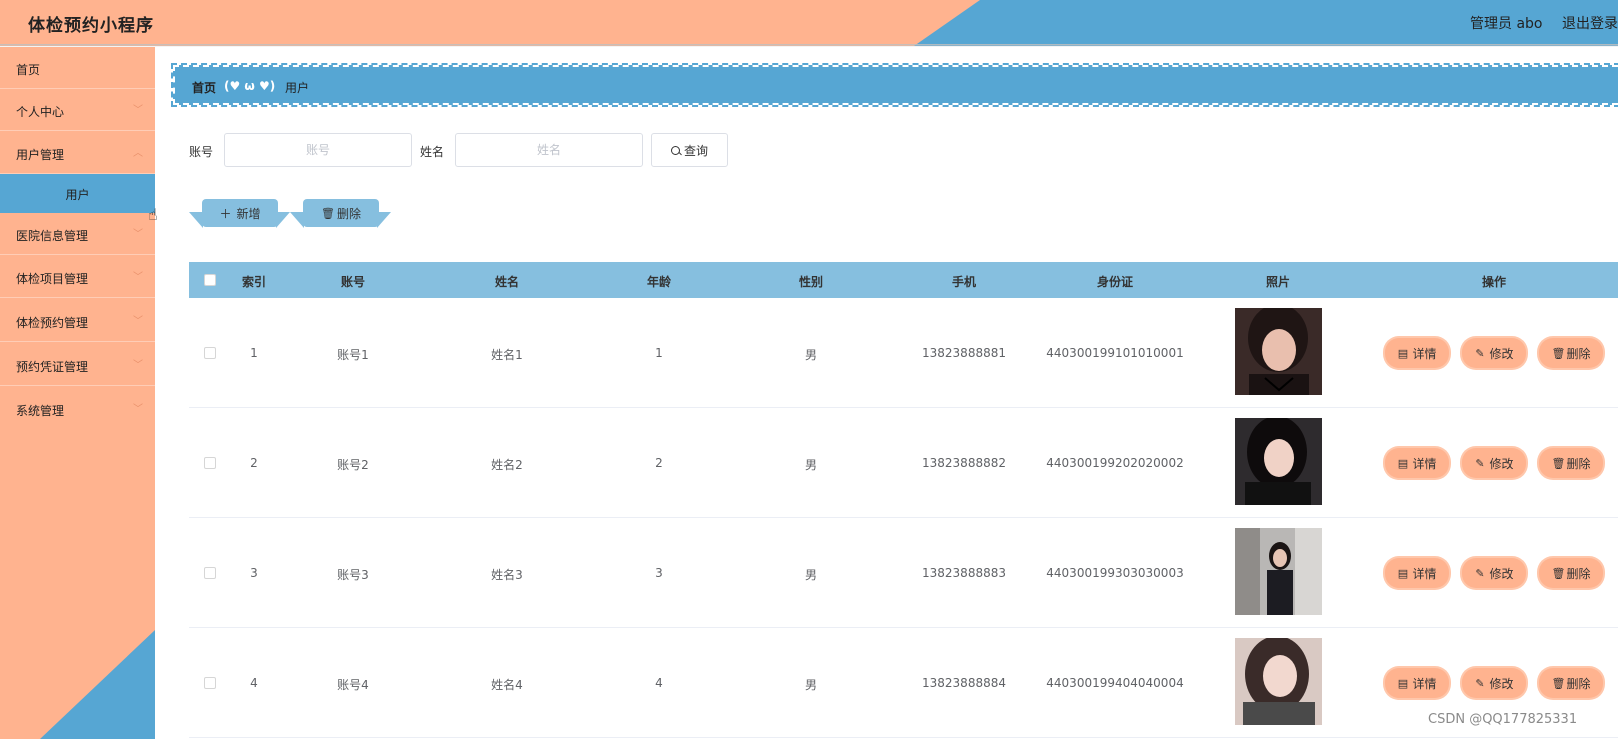 This screenshot has width=1618, height=739. What do you see at coordinates (903, 280) in the screenshot?
I see `table-header: 索引 账号 姓名 年龄 性别 手机 身份证 照片 操作` at bounding box center [903, 280].